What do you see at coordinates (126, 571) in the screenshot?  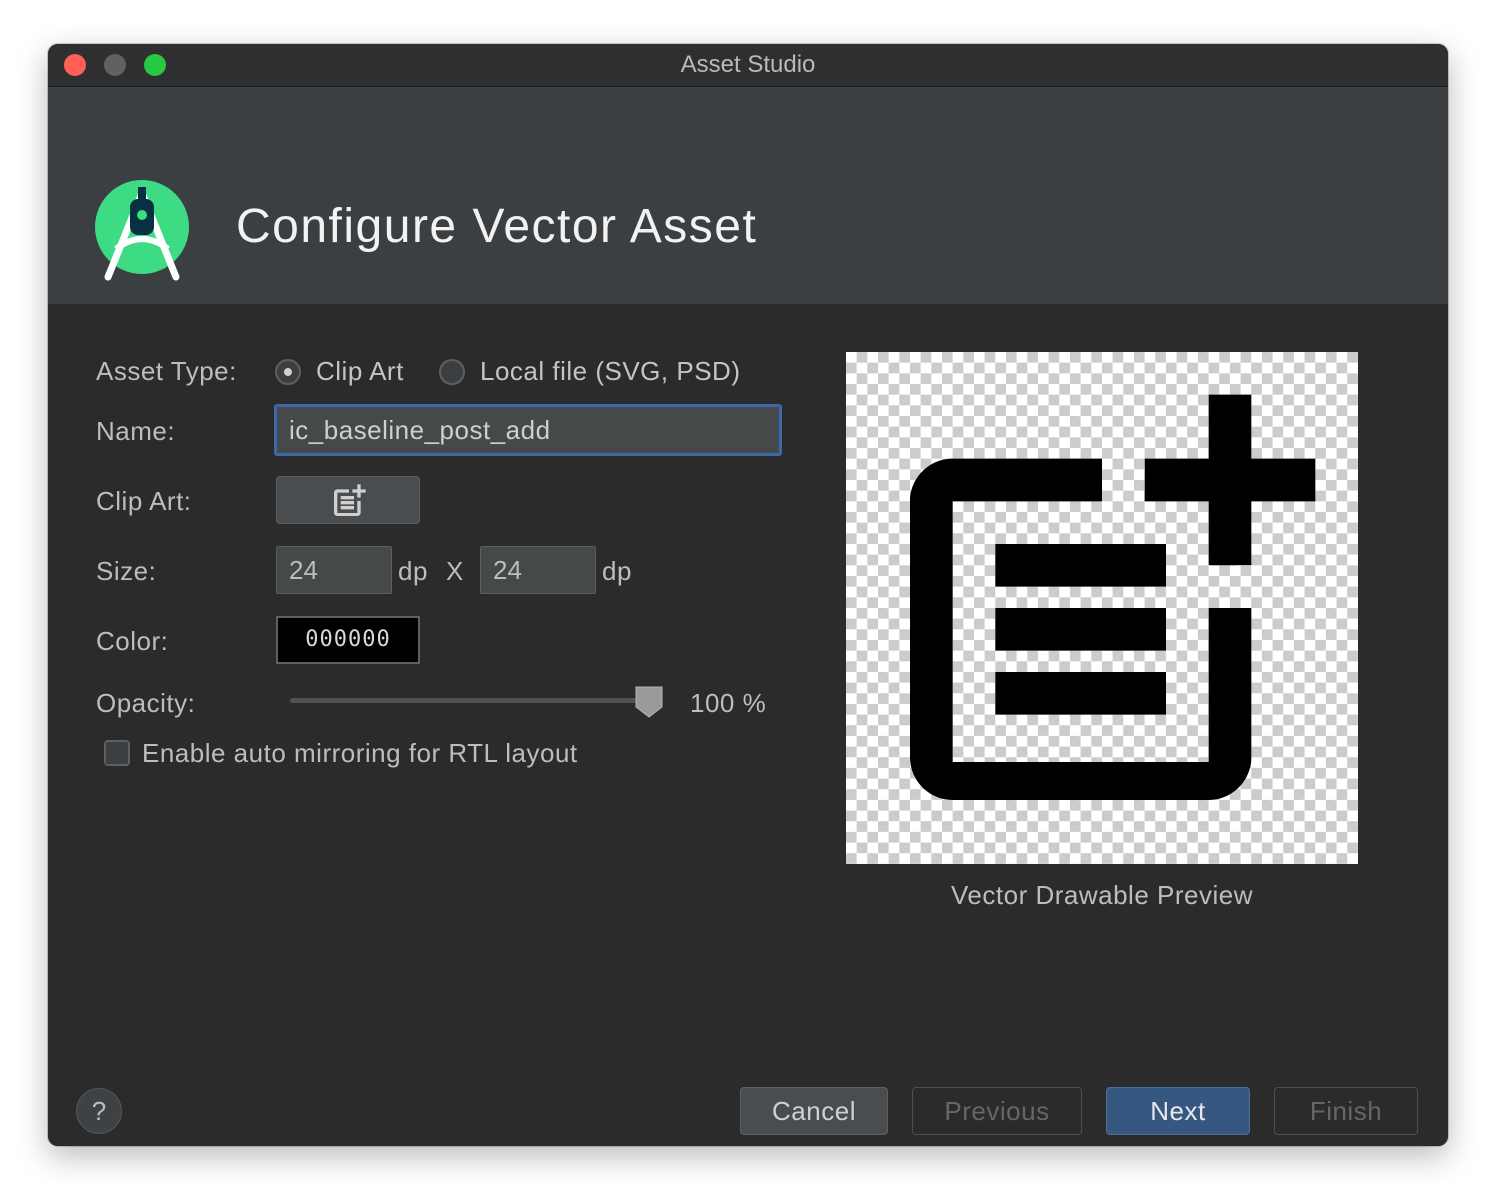 I see `size-label: Size:` at bounding box center [126, 571].